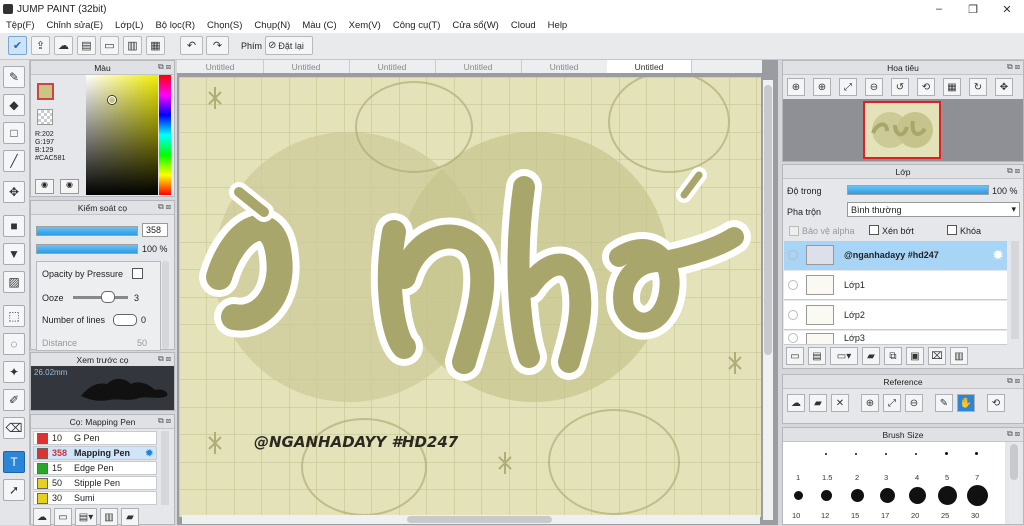 The width and height of the screenshot is (1024, 526). I want to click on ooze-handle, so click(108, 297).